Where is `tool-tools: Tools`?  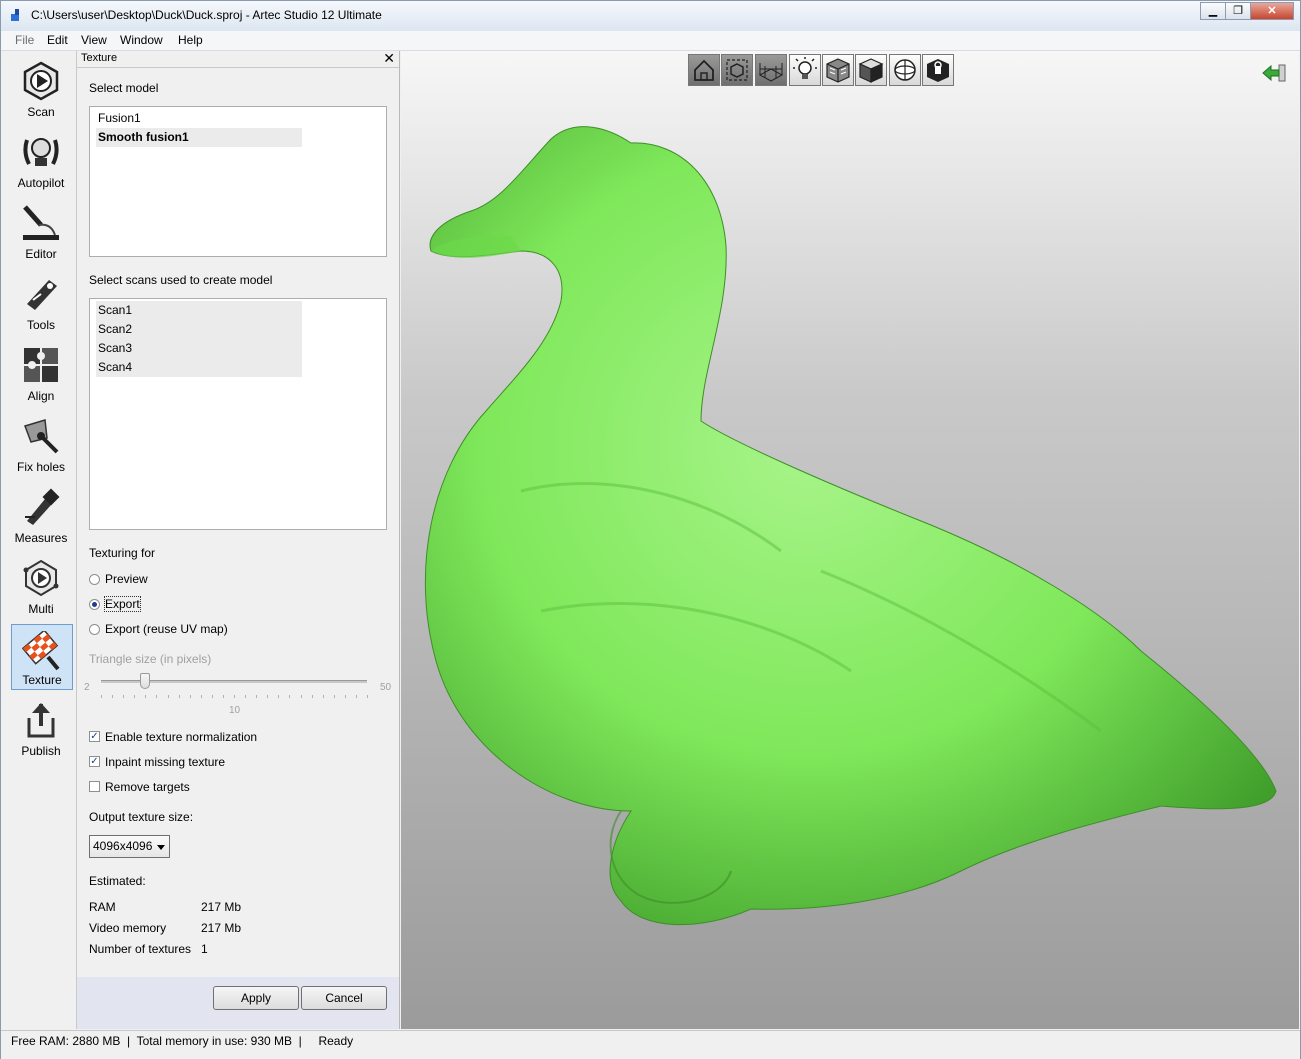
tool-tools: Tools is located at coordinates (41, 301).